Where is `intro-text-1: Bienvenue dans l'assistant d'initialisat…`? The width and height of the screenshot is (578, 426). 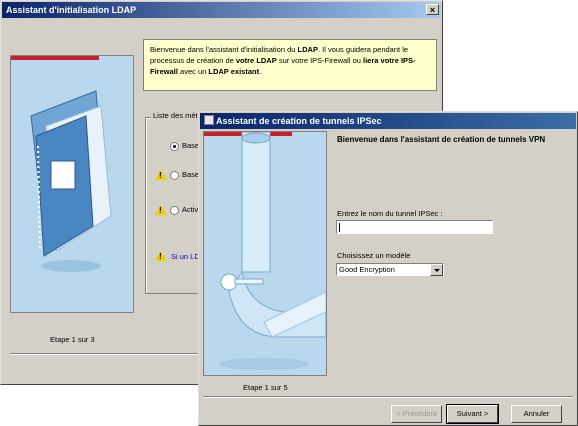
intro-text-1: Bienvenue dans l'assistant d'initialisat… is located at coordinates (224, 49).